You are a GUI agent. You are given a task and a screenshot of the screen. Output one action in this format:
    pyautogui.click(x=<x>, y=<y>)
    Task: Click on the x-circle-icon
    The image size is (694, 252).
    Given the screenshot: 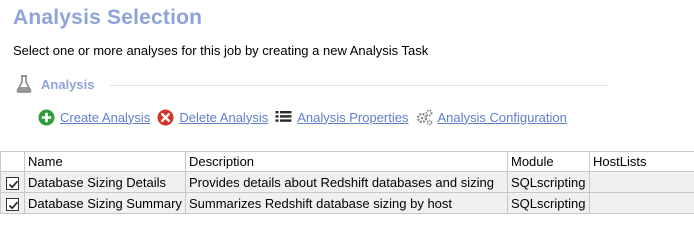 What is the action you would take?
    pyautogui.click(x=165, y=117)
    